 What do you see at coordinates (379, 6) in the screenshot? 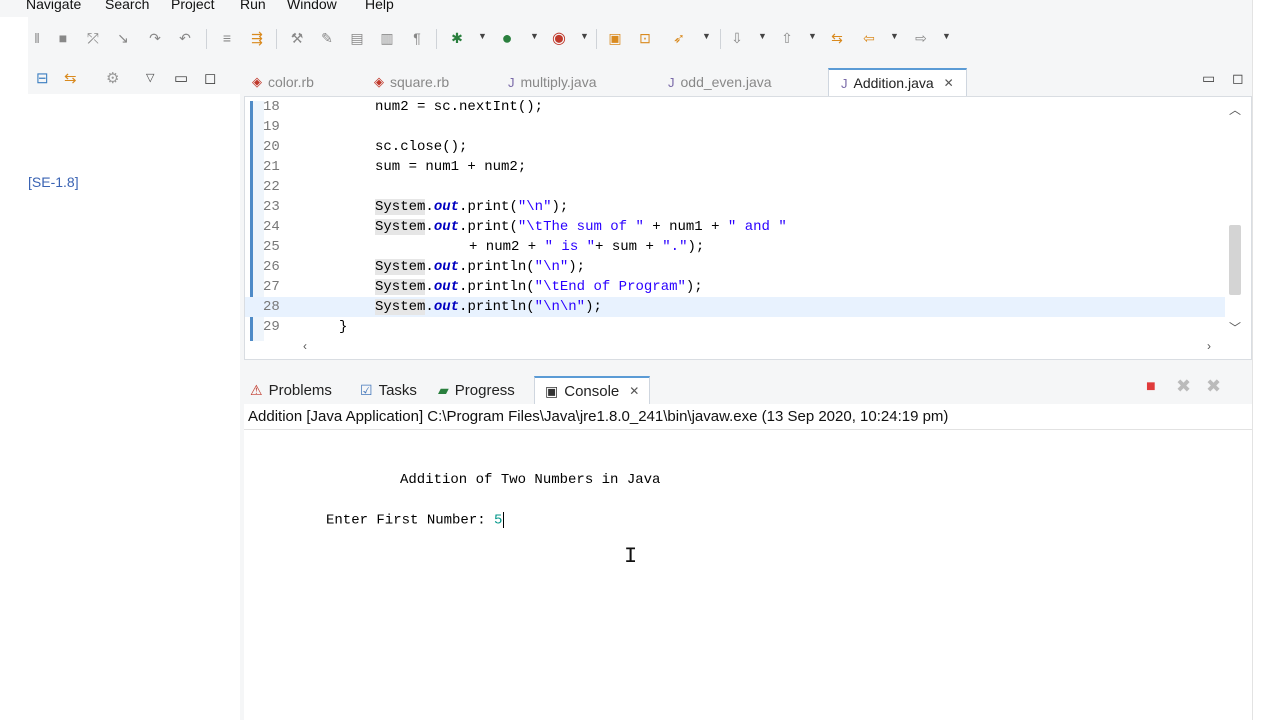
I see `menu-help: Help` at bounding box center [379, 6].